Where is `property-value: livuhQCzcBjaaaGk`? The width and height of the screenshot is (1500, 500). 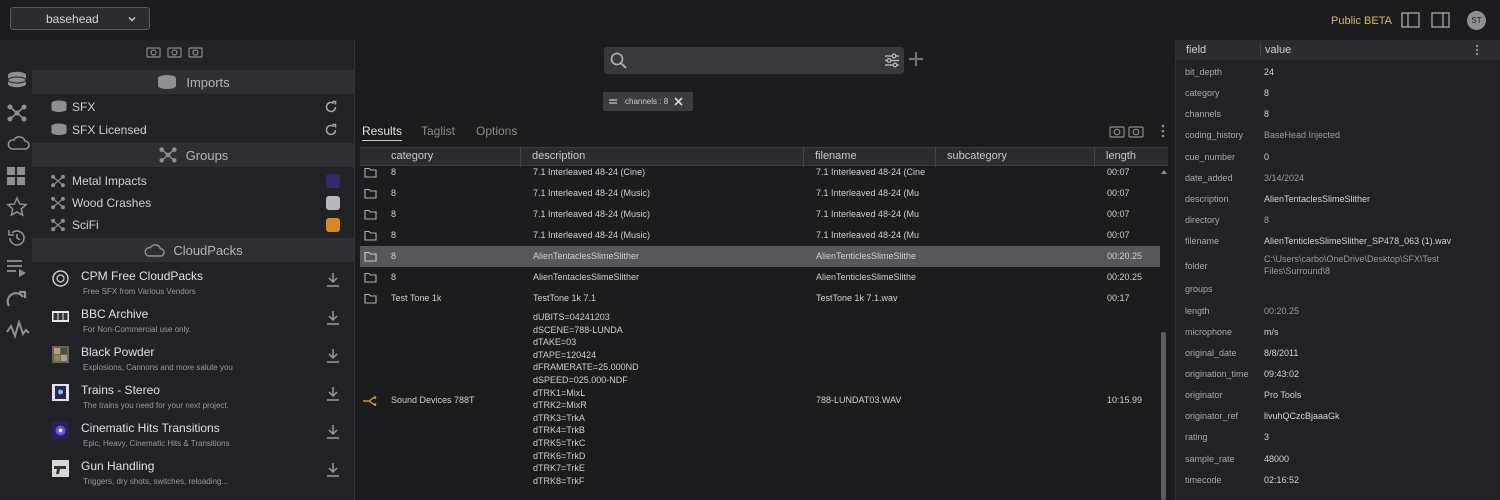
property-value: livuhQCzcBjaaaGk is located at coordinates (1302, 416).